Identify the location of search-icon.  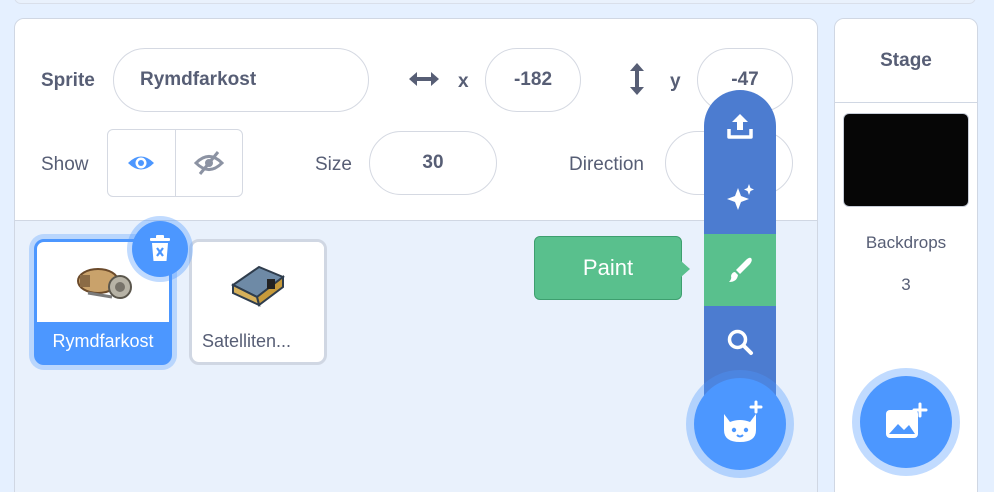
(740, 342).